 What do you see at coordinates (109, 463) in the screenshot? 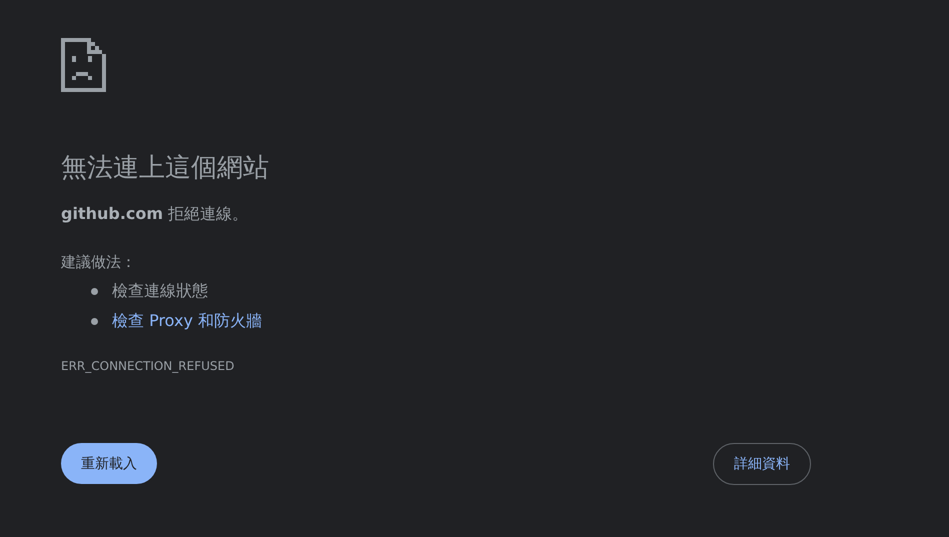
I see `reload-button: 重新載入` at bounding box center [109, 463].